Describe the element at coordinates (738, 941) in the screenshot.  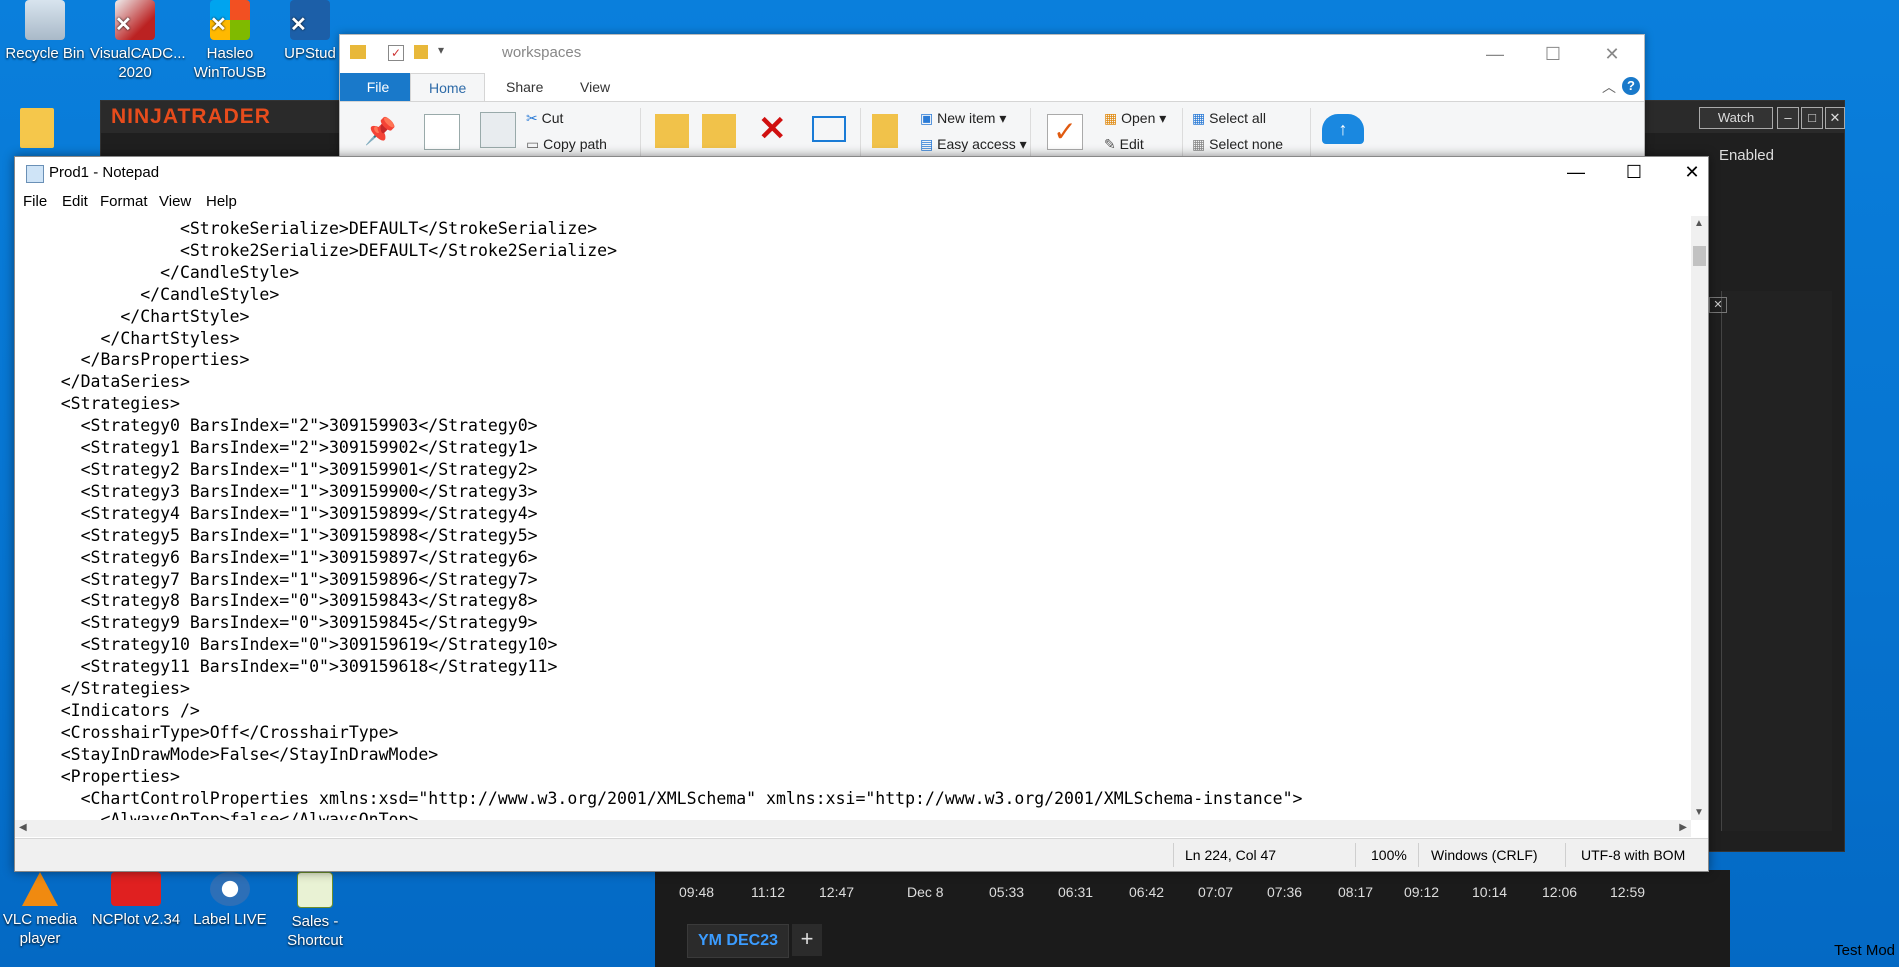
I see `chart-tab-ym-dec23: YM DEC23` at that location.